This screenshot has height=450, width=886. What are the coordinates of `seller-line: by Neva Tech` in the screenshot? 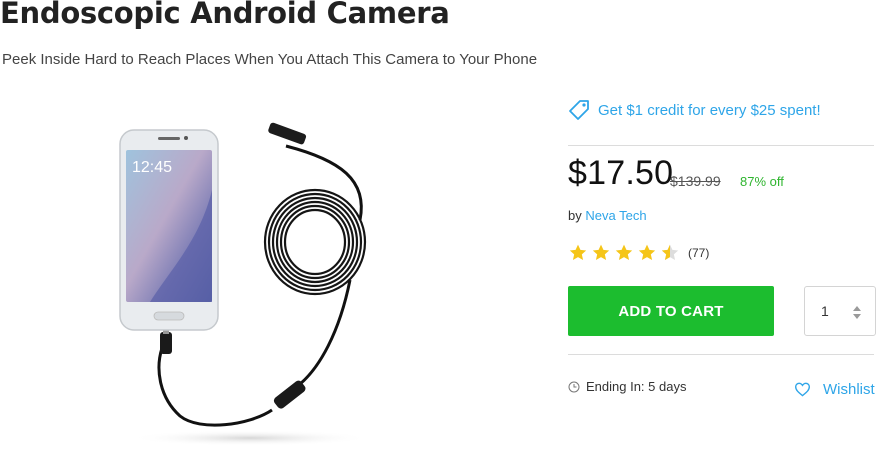 It's located at (607, 215).